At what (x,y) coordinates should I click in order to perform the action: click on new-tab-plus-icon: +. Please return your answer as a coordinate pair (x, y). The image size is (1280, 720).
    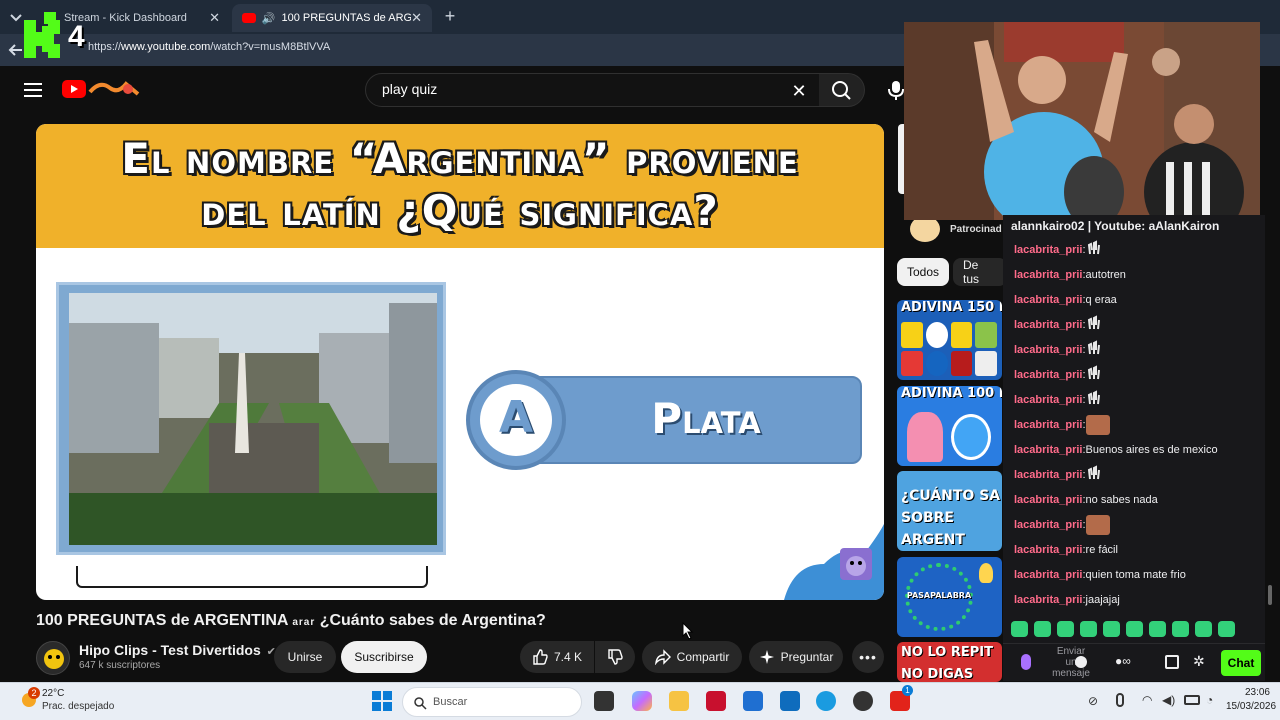
    Looking at the image, I should click on (450, 16).